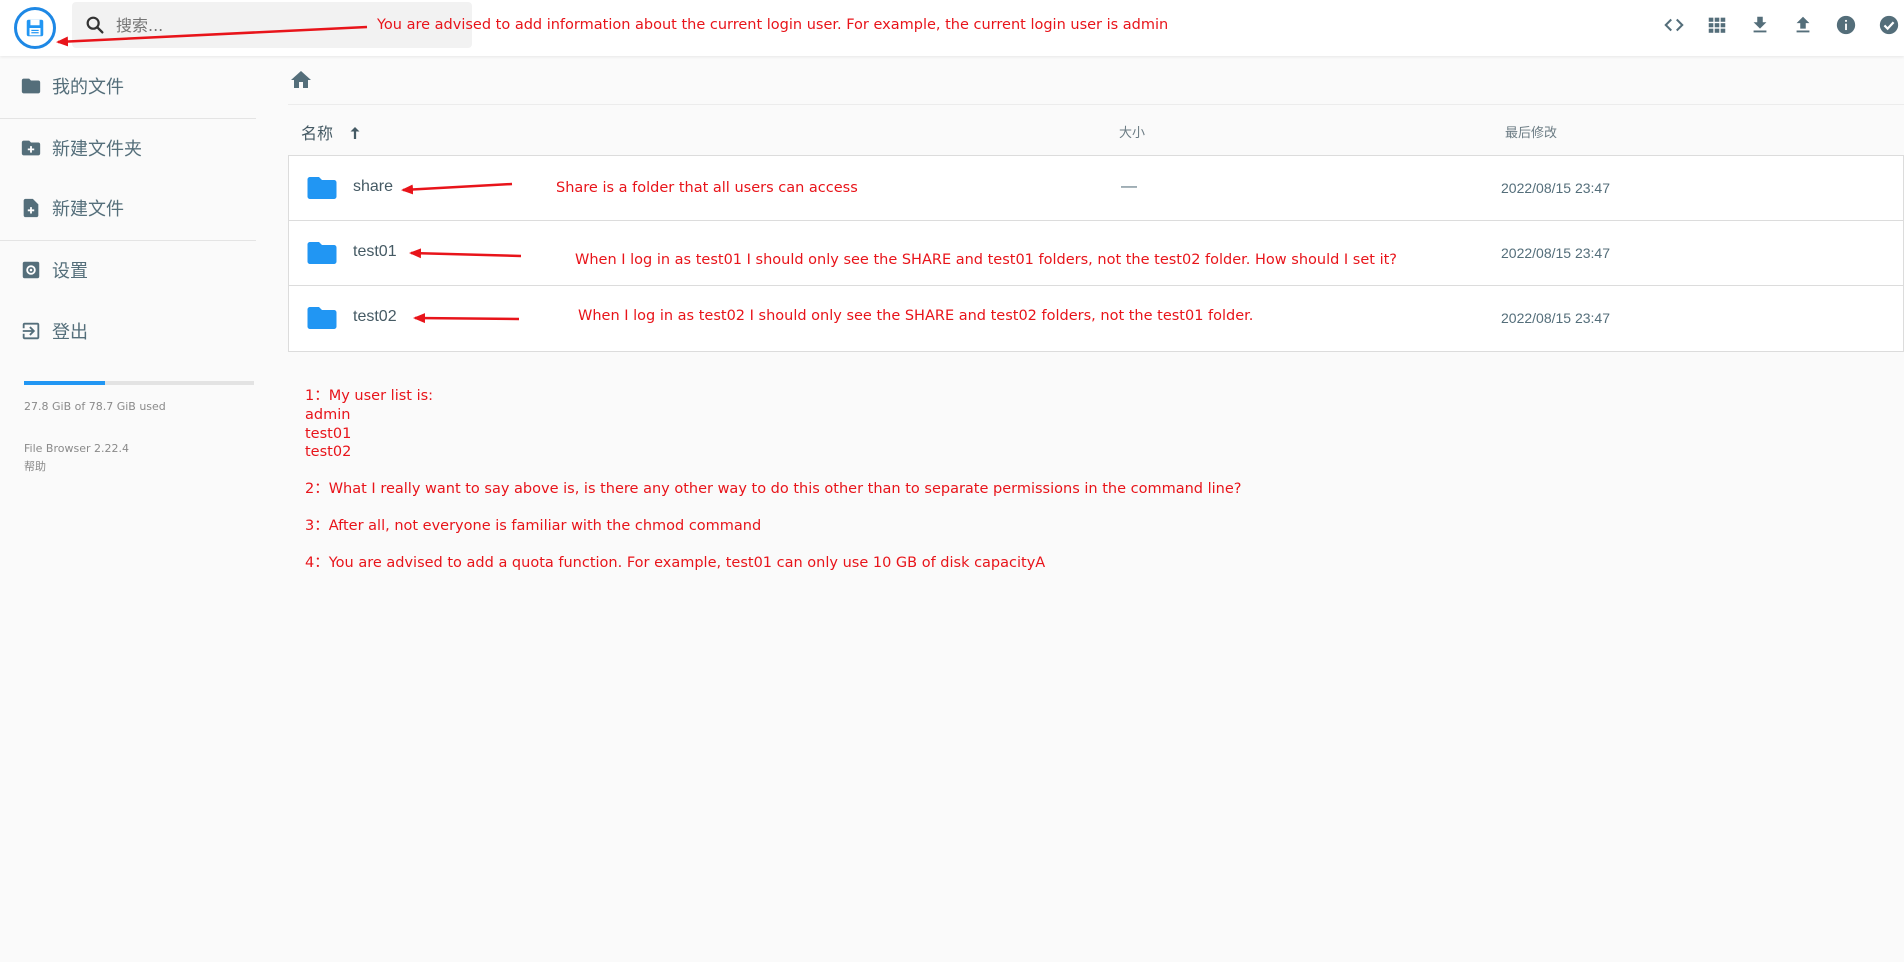 The height and width of the screenshot is (962, 1904). I want to click on sidebar-item-my-files: 我的文件, so click(128, 86).